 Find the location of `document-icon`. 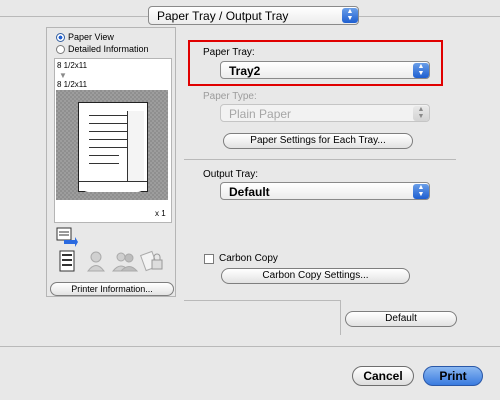

document-icon is located at coordinates (69, 261).